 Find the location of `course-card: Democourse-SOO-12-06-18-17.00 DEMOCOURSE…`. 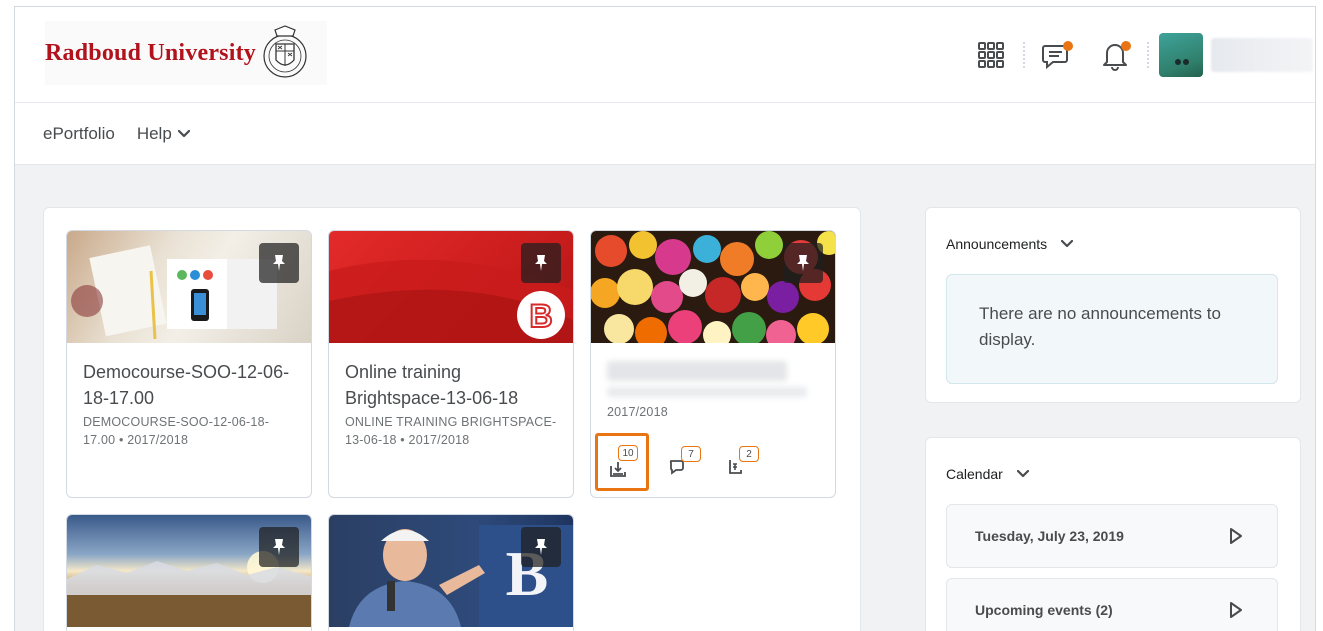

course-card: Democourse-SOO-12-06-18-17.00 DEMOCOURSE… is located at coordinates (189, 364).